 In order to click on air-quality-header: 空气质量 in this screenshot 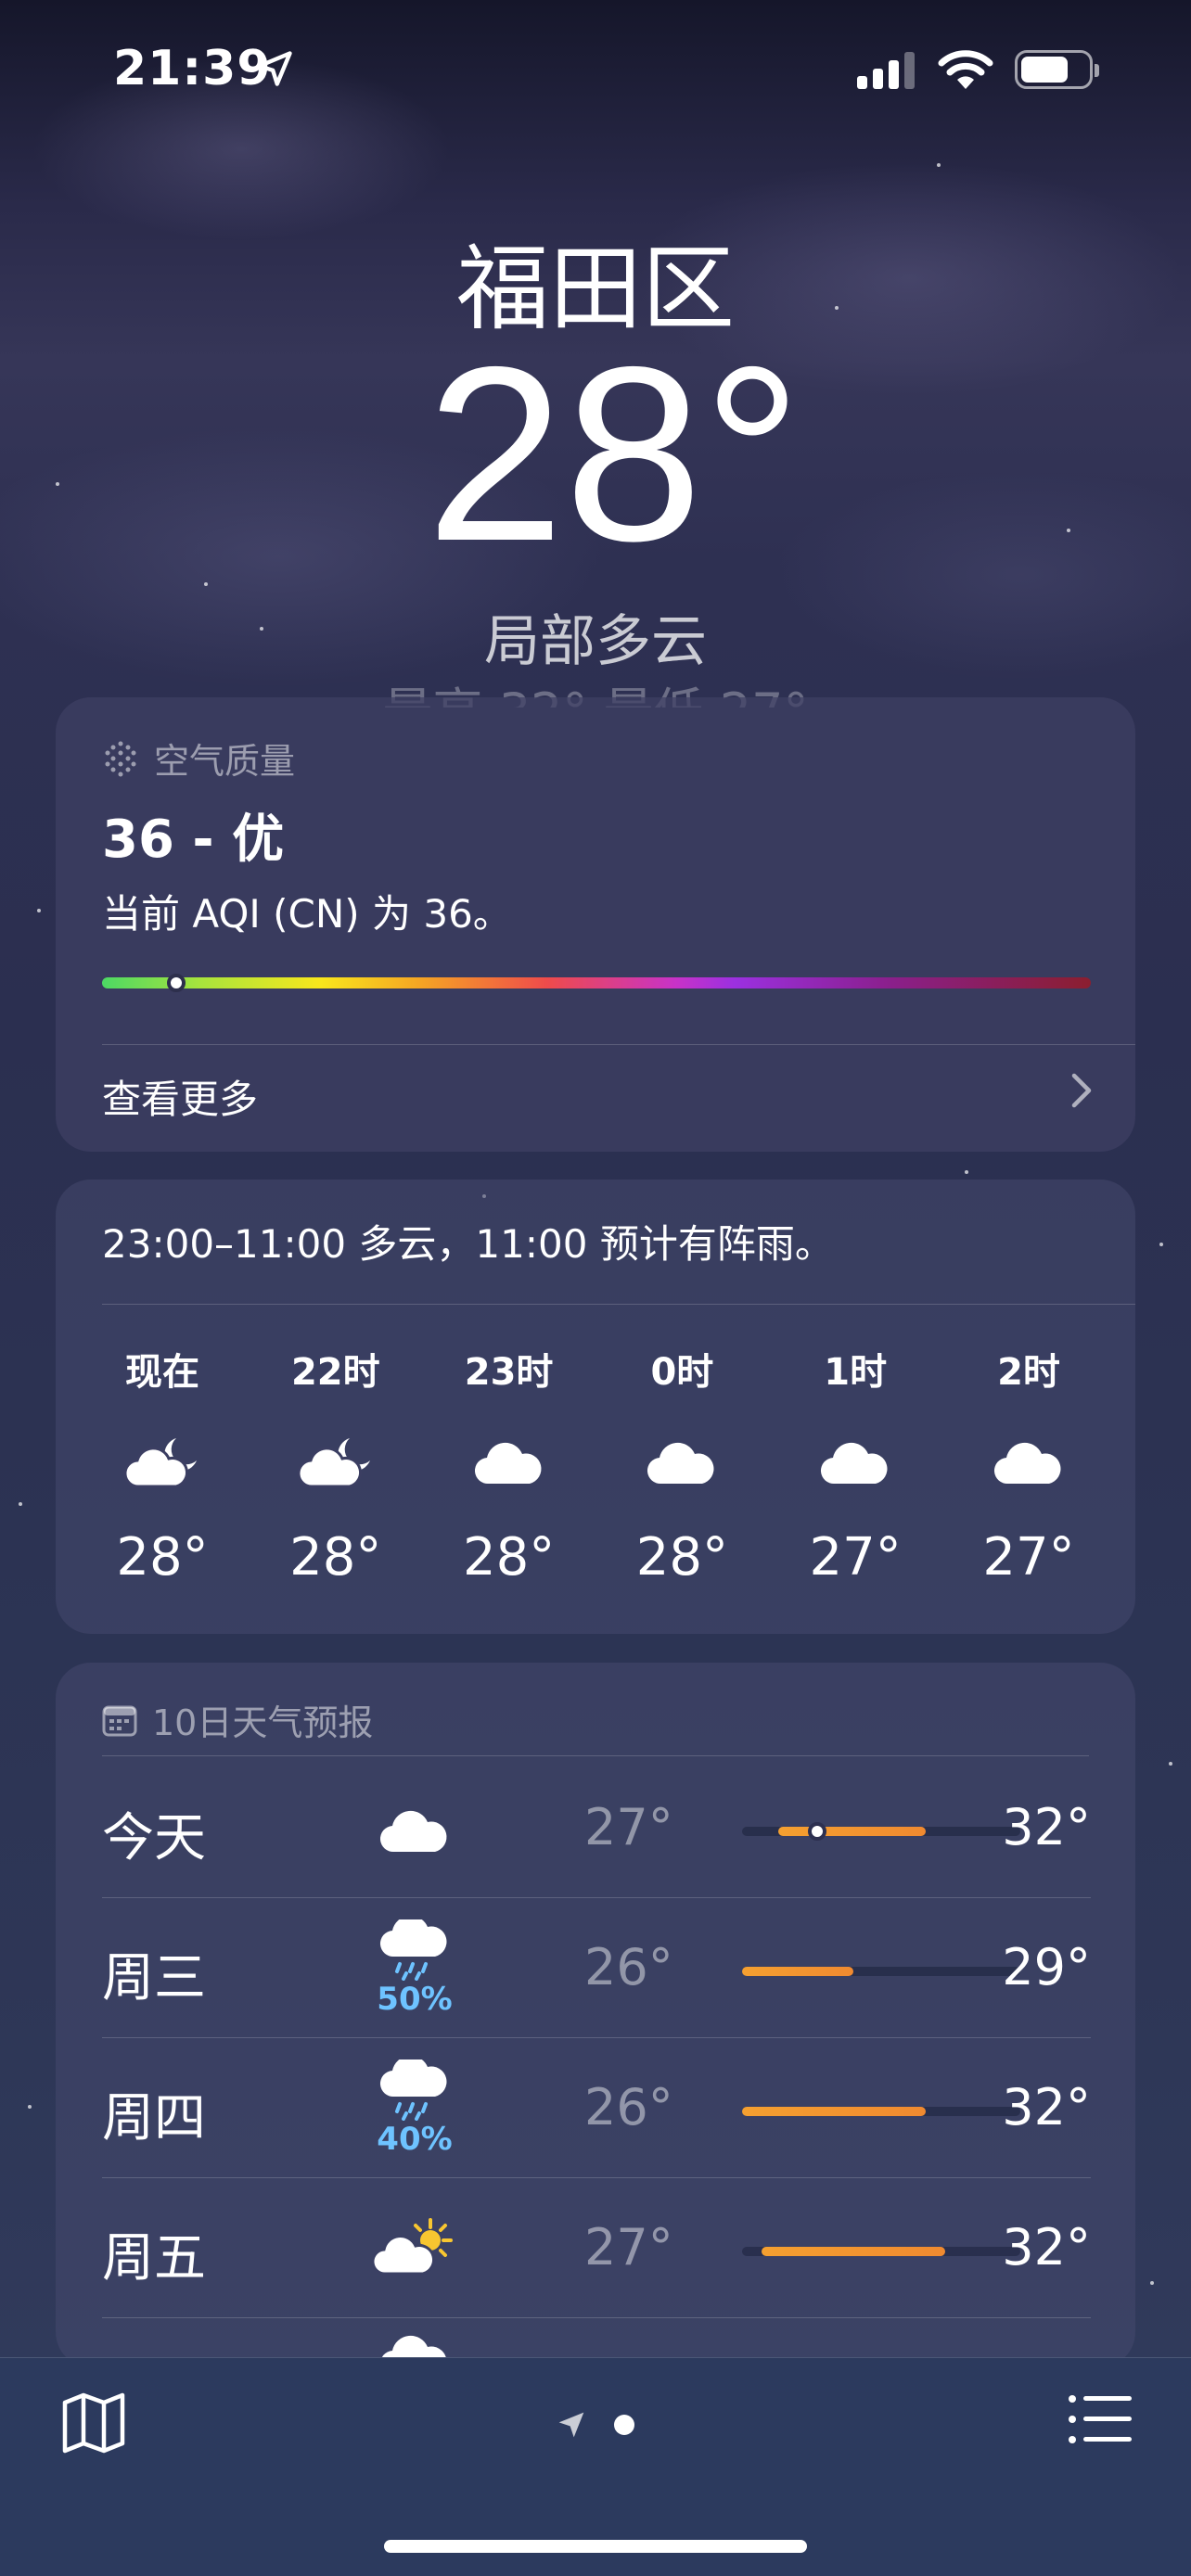, I will do `click(198, 759)`.